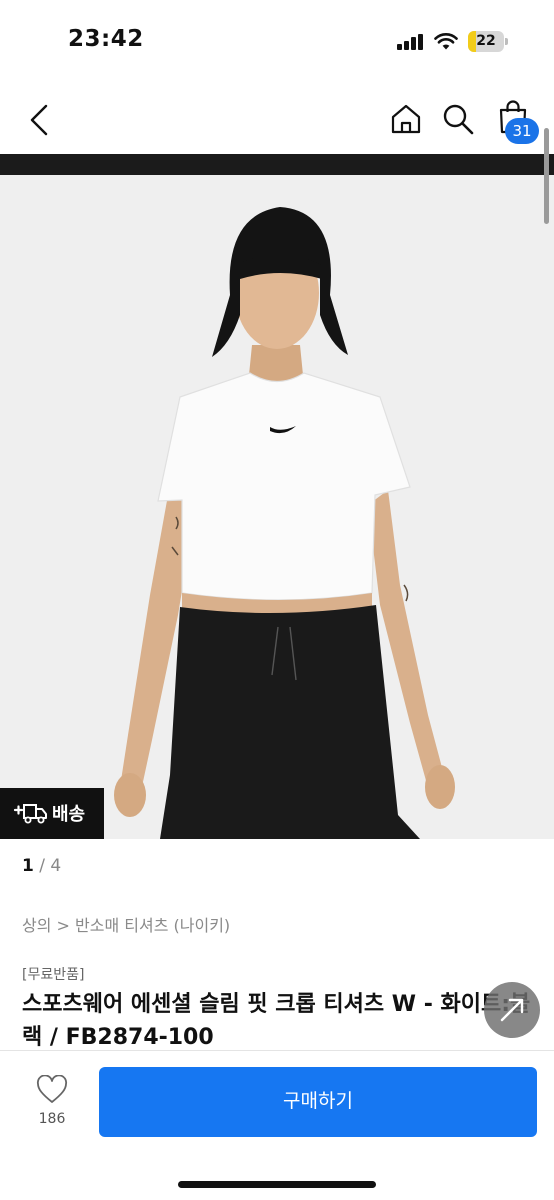 Image resolution: width=554 pixels, height=1200 pixels. Describe the element at coordinates (410, 42) in the screenshot. I see `cellular-signal-icon` at that location.